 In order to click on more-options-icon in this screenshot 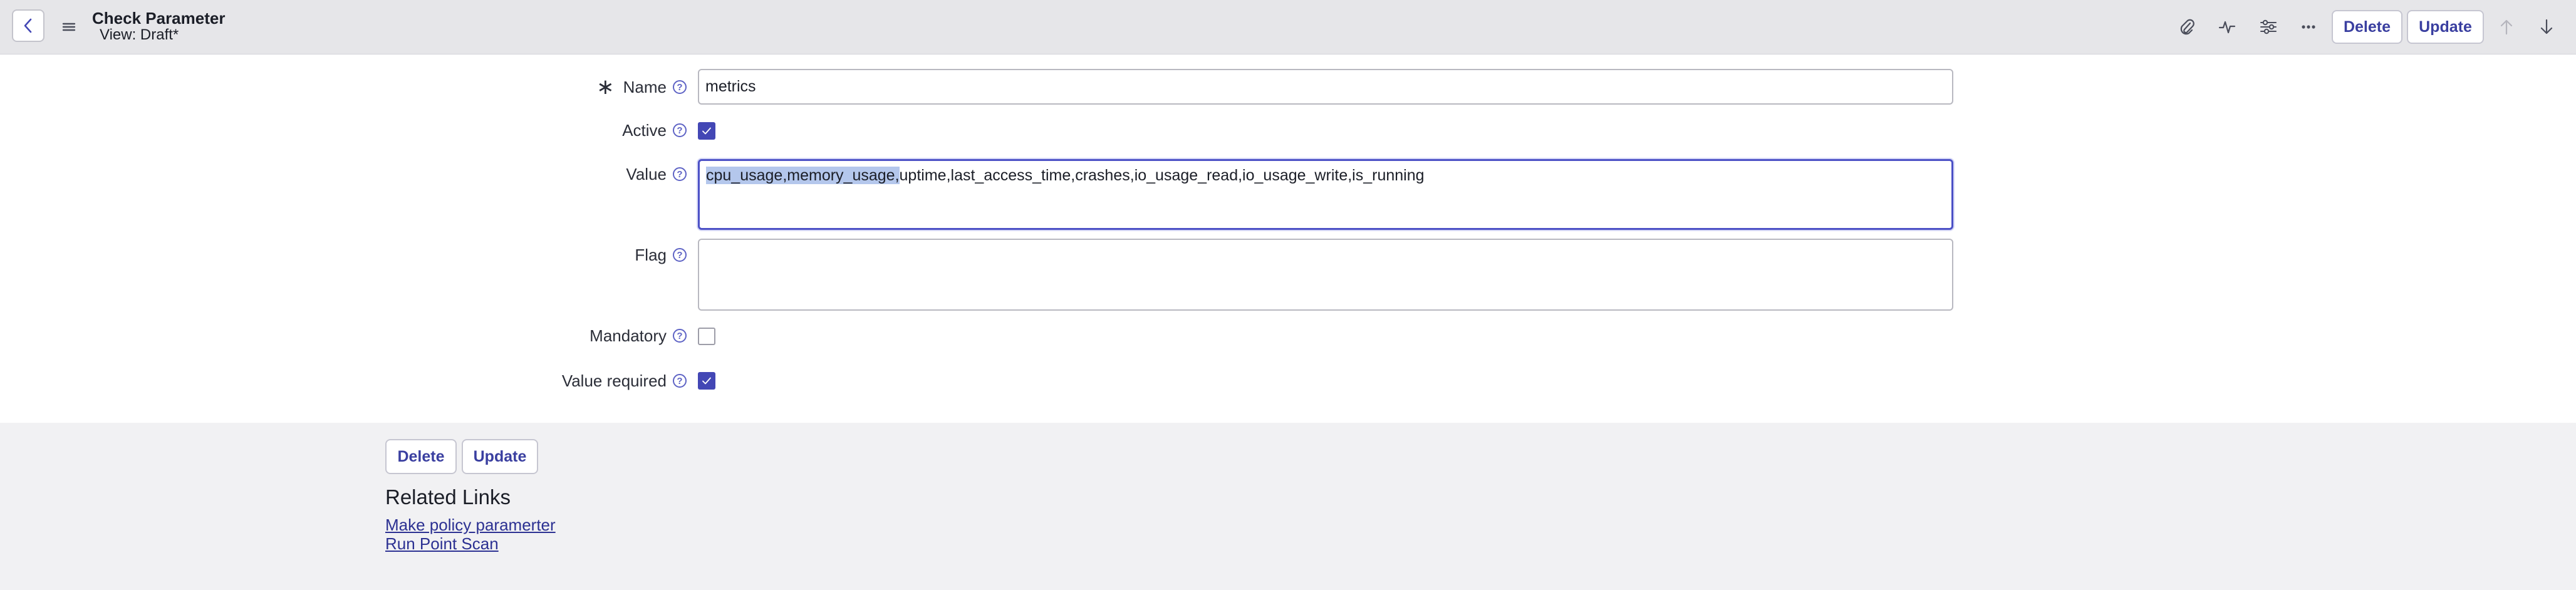, I will do `click(2308, 27)`.